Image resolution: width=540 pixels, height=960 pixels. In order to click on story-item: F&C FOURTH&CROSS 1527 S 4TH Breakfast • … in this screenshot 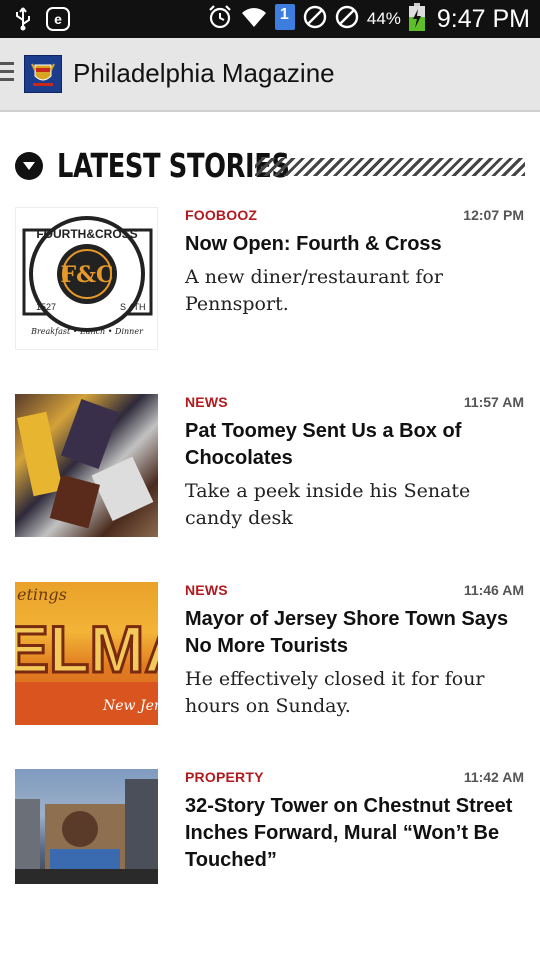, I will do `click(270, 279)`.